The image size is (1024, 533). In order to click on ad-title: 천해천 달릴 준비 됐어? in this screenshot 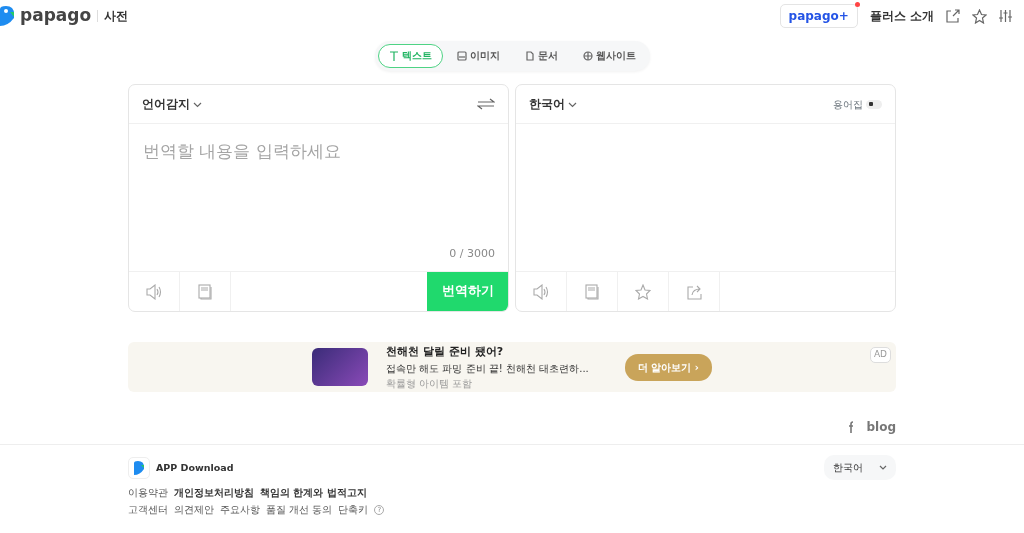, I will do `click(445, 352)`.